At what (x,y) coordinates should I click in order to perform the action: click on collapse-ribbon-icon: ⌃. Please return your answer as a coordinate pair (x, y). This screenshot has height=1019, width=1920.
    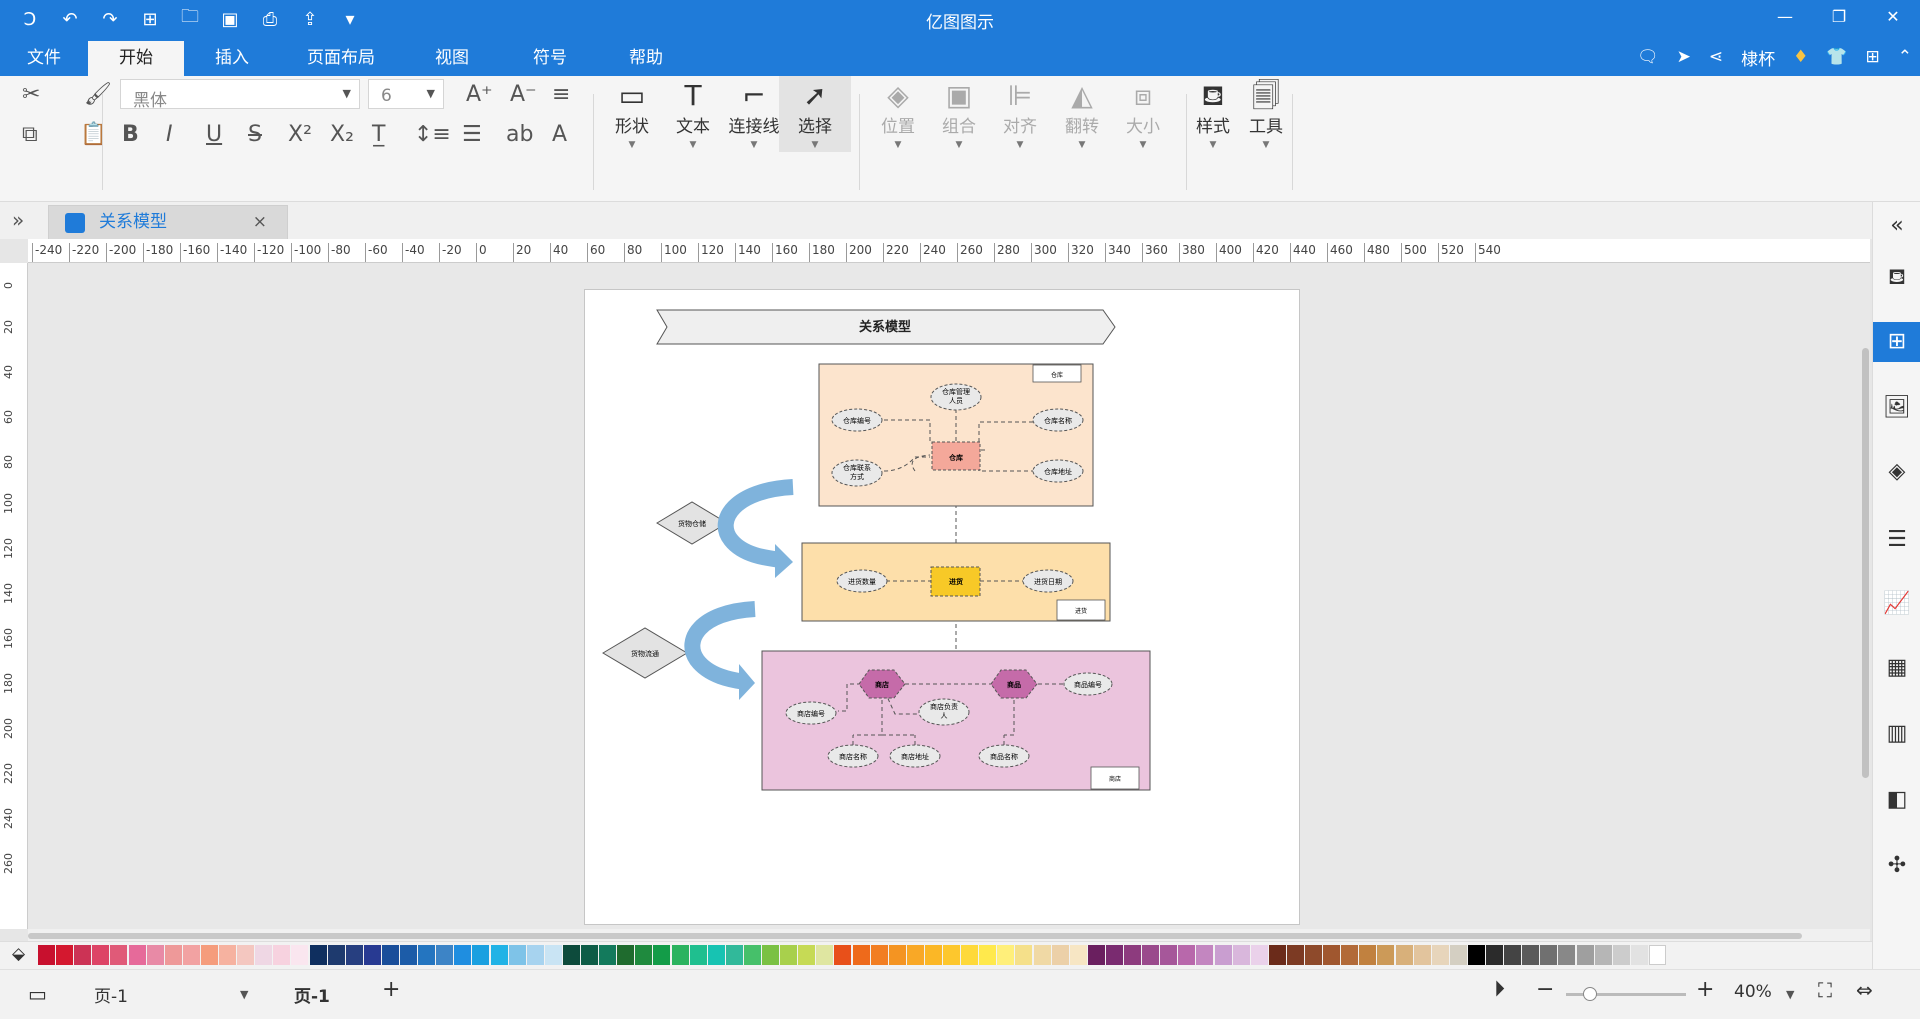
    Looking at the image, I should click on (1905, 57).